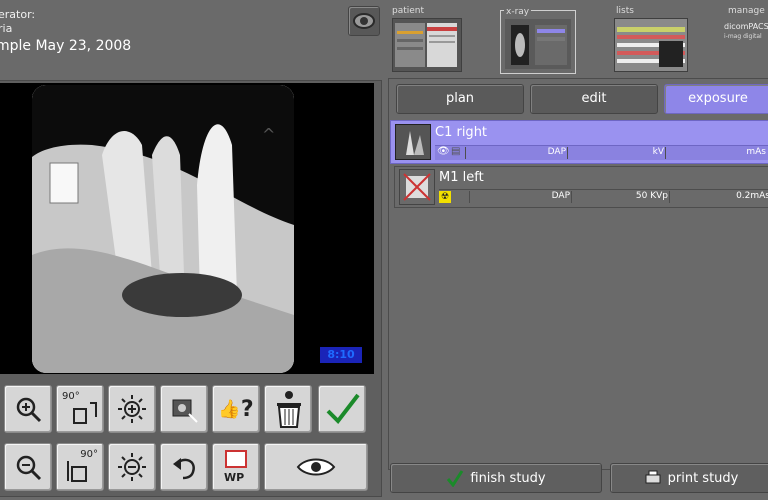  What do you see at coordinates (408, 11) in the screenshot?
I see `nav-label-patient: patient` at bounding box center [408, 11].